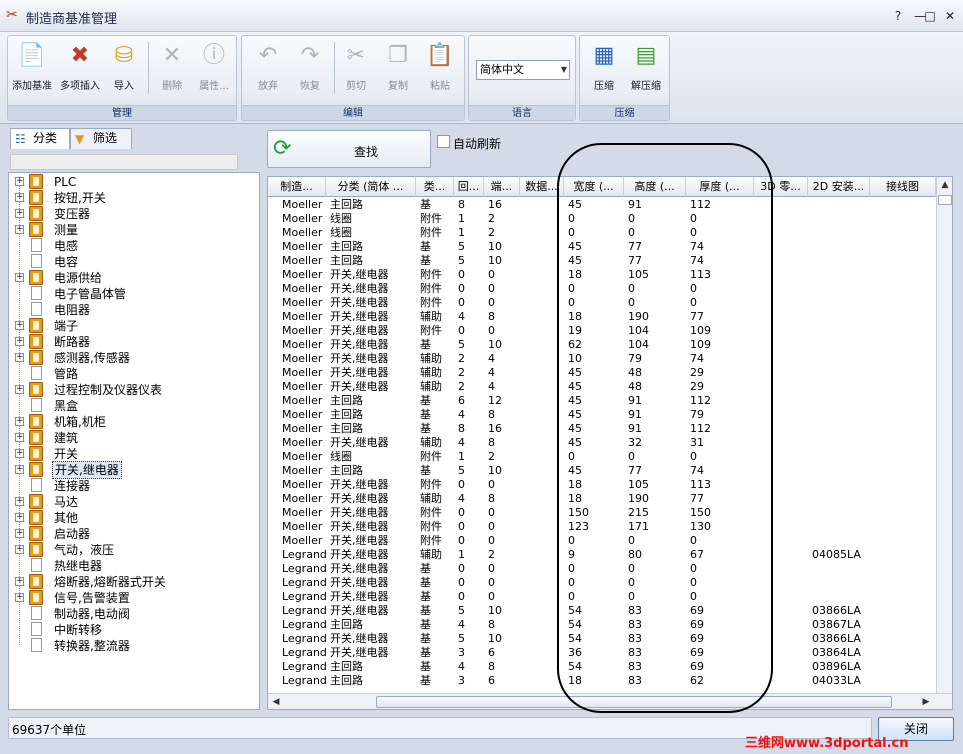 This screenshot has width=963, height=754. What do you see at coordinates (268, 69) in the screenshot?
I see `undo-button: ↶ 放弃` at bounding box center [268, 69].